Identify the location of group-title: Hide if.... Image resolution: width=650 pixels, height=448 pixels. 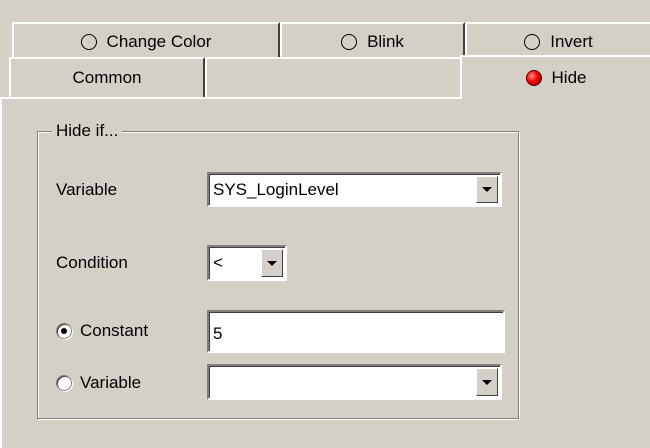
(87, 131).